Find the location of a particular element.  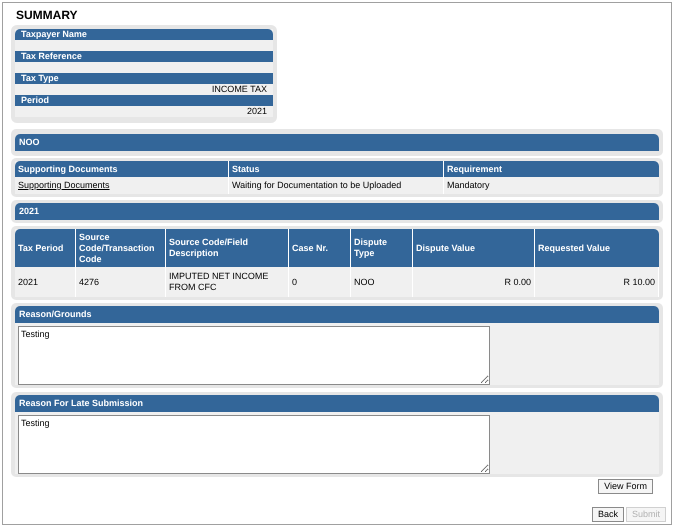

section-header: Reason For Late Submission is located at coordinates (337, 403).